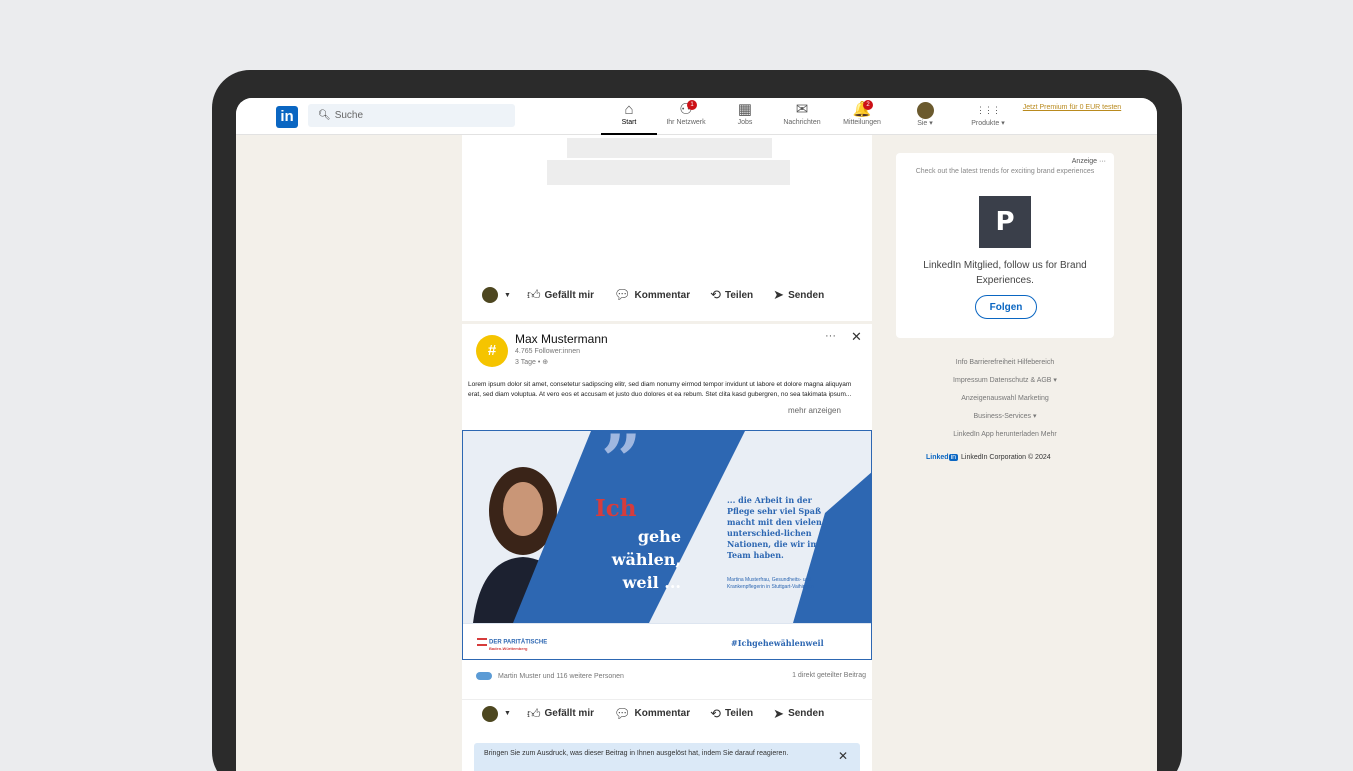 Image resolution: width=1353 pixels, height=771 pixels. What do you see at coordinates (532, 362) in the screenshot?
I see `post-time: 3 Tage • ⊕` at bounding box center [532, 362].